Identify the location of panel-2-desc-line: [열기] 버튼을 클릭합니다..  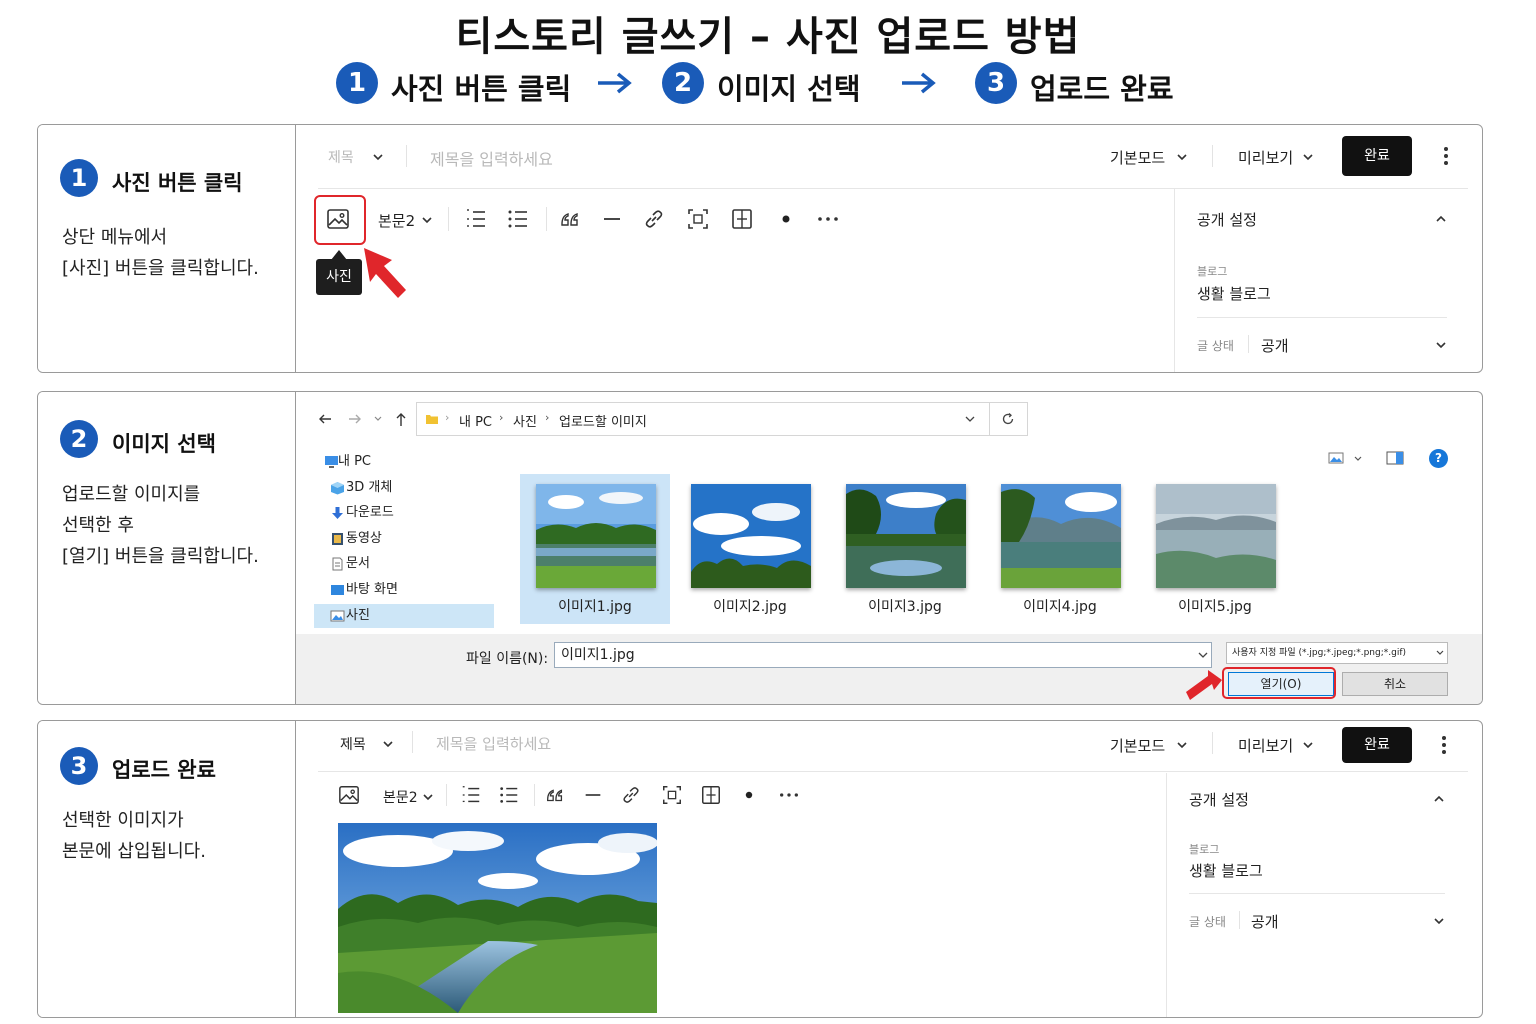
(160, 556).